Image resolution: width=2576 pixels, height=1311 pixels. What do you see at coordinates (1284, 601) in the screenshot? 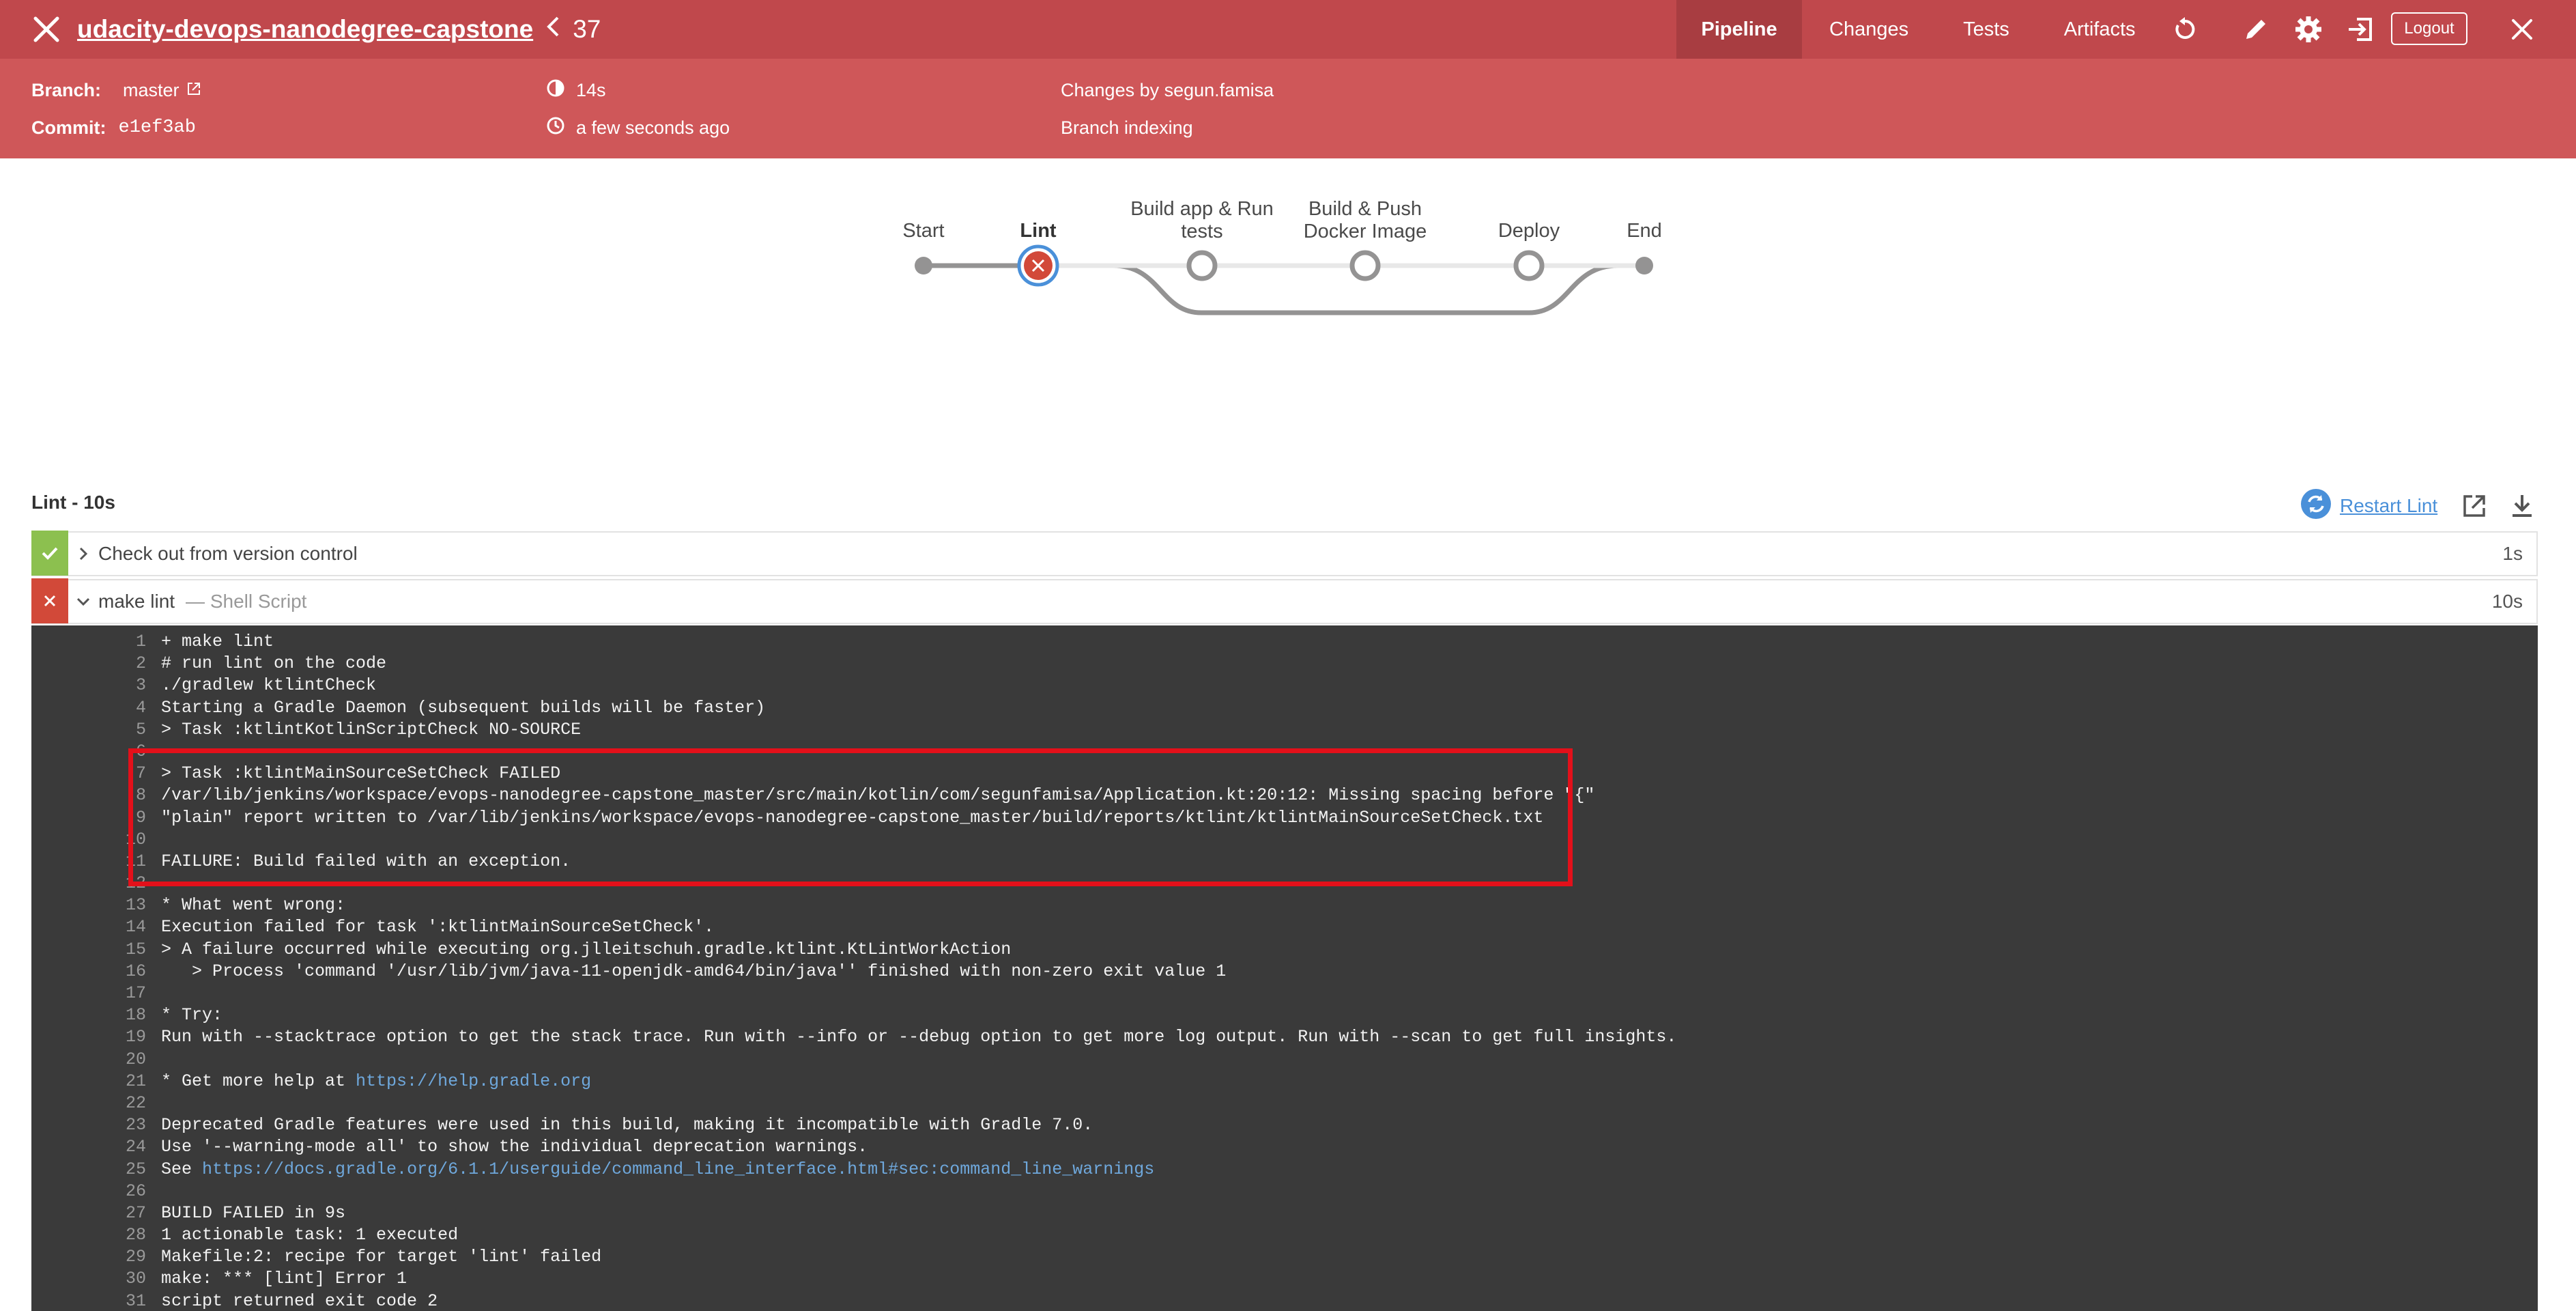
I see `step-row-make-lint: make lint — Shell Script 10s` at bounding box center [1284, 601].